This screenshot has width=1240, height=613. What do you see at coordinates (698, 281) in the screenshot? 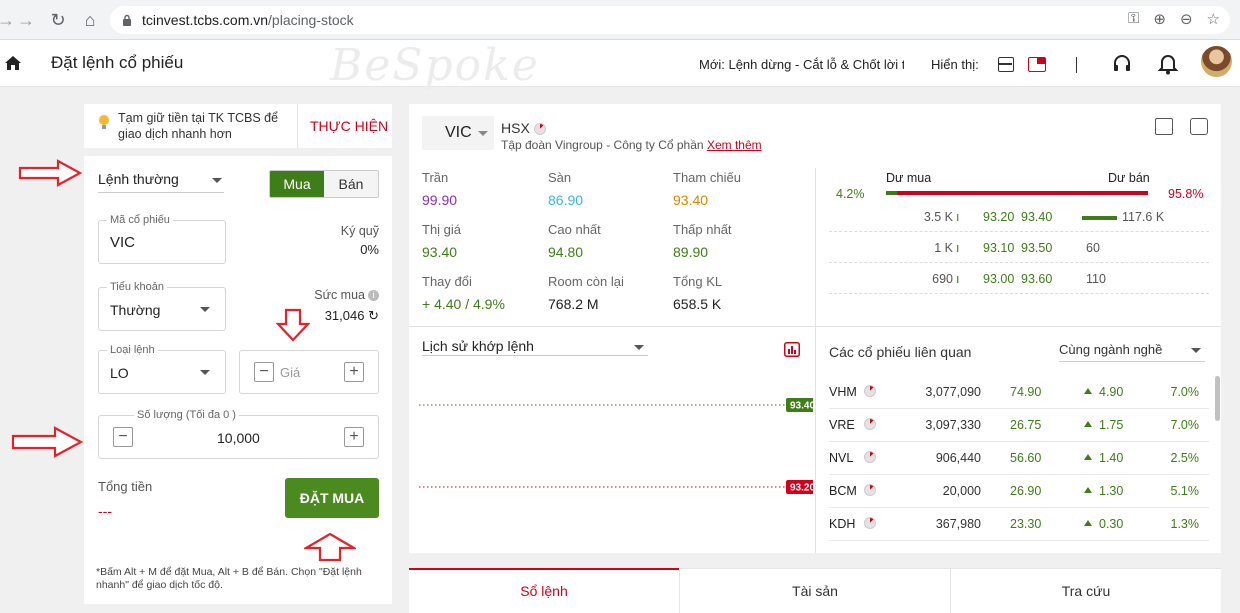
I see `stat-label: Tổng KL` at bounding box center [698, 281].